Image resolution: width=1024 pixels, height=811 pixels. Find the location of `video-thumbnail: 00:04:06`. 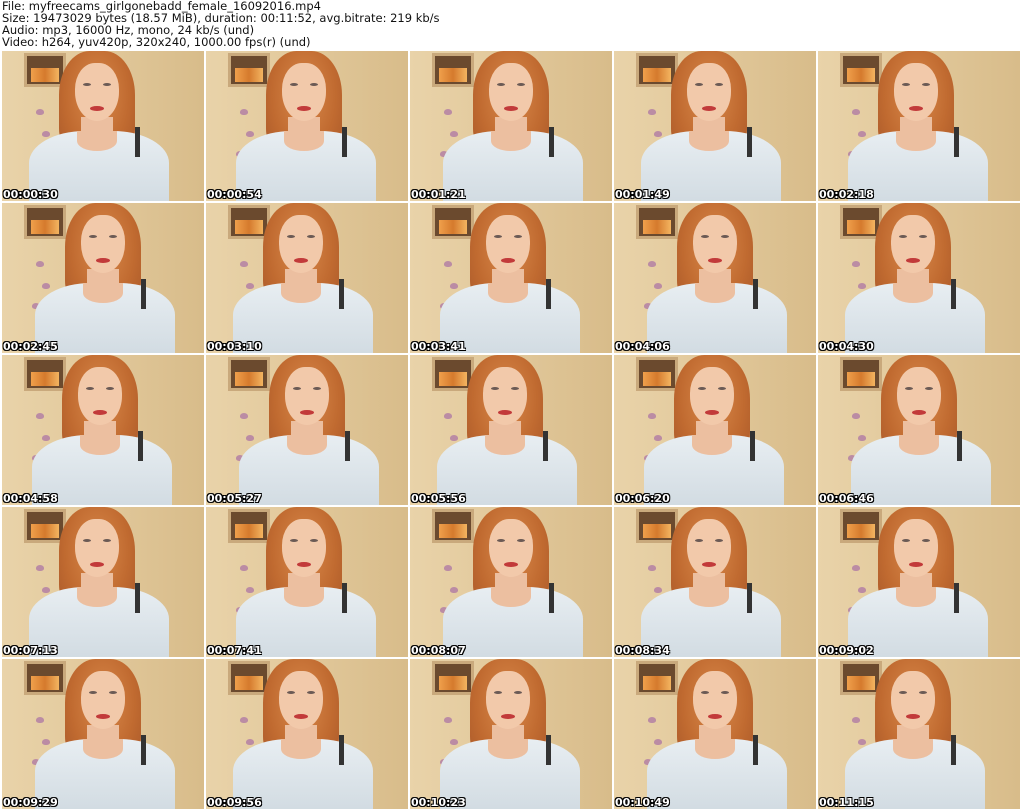

video-thumbnail: 00:04:06 is located at coordinates (715, 278).